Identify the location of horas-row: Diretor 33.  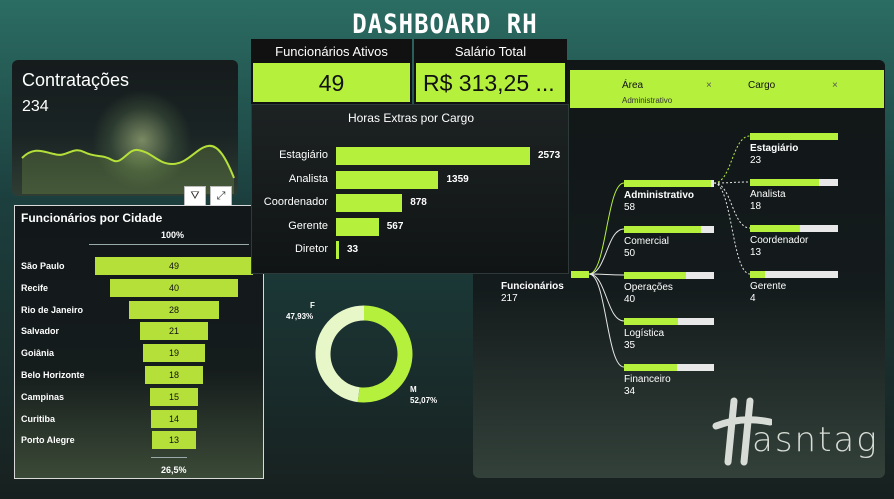
(411, 250).